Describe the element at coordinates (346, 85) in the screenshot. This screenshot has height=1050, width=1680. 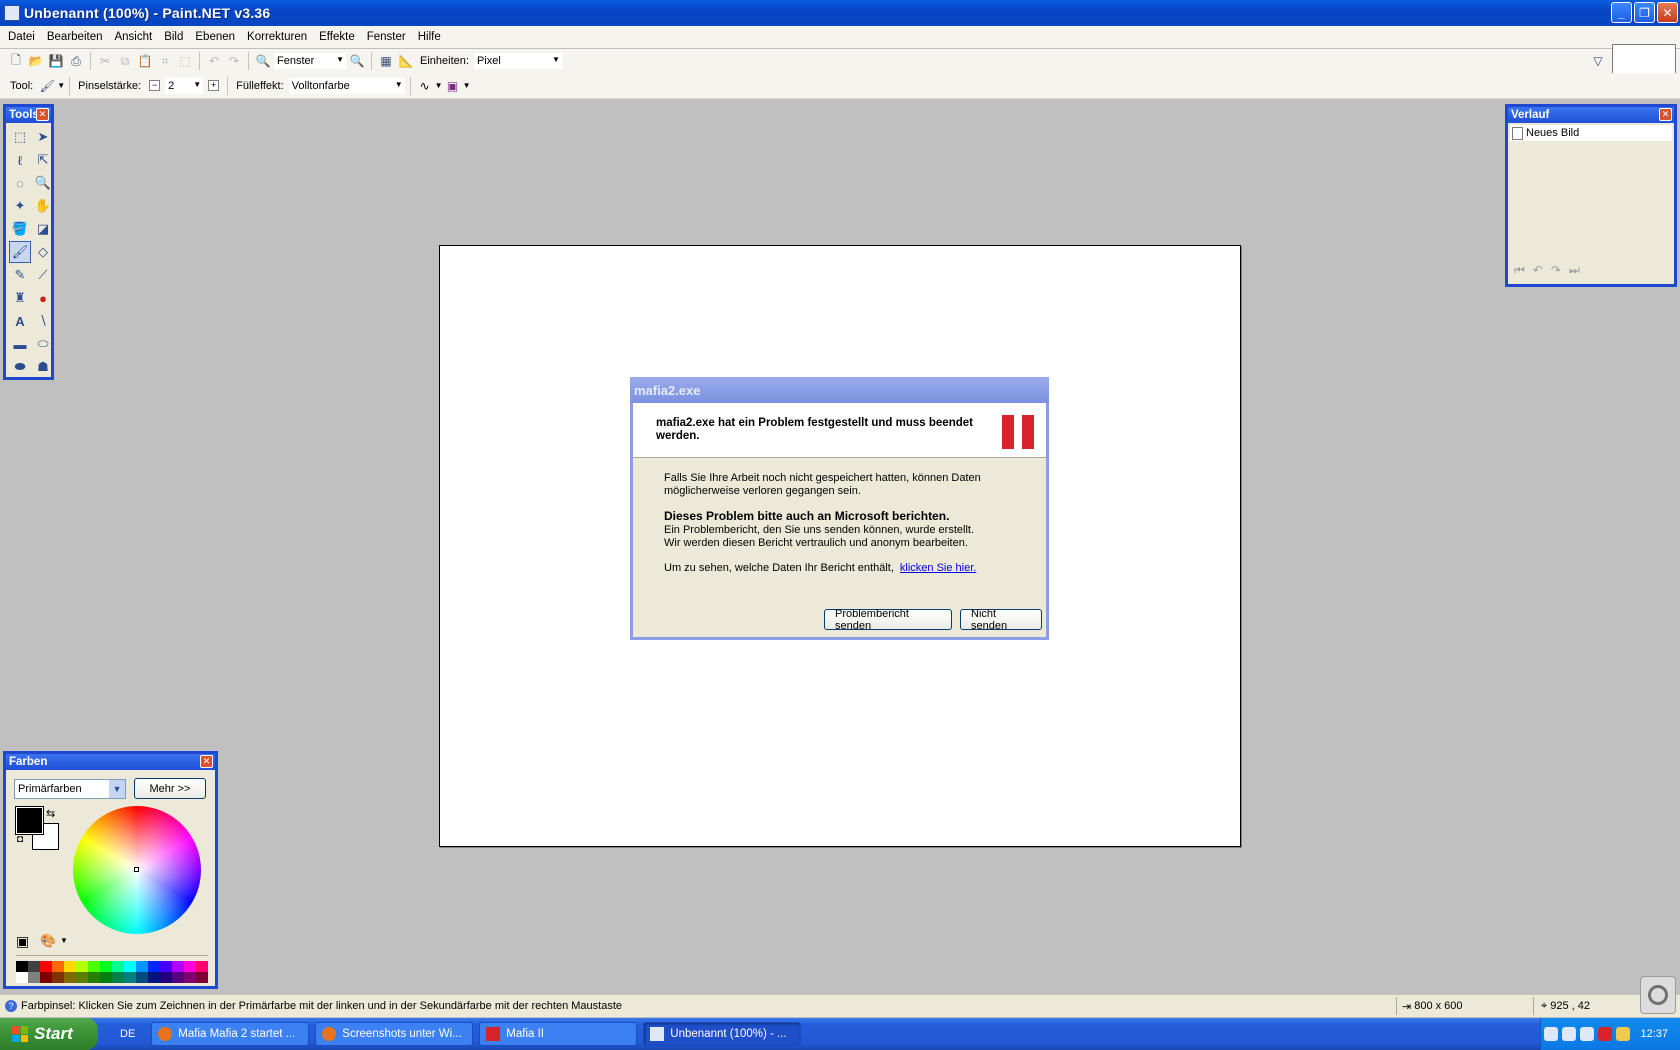
I see `fill-combo: Volltonfarbe ▼` at that location.